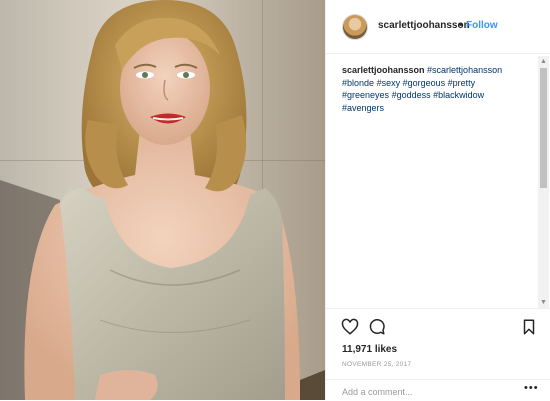 This screenshot has height=401, width=550. I want to click on likes-count: 11,971 likes, so click(369, 349).